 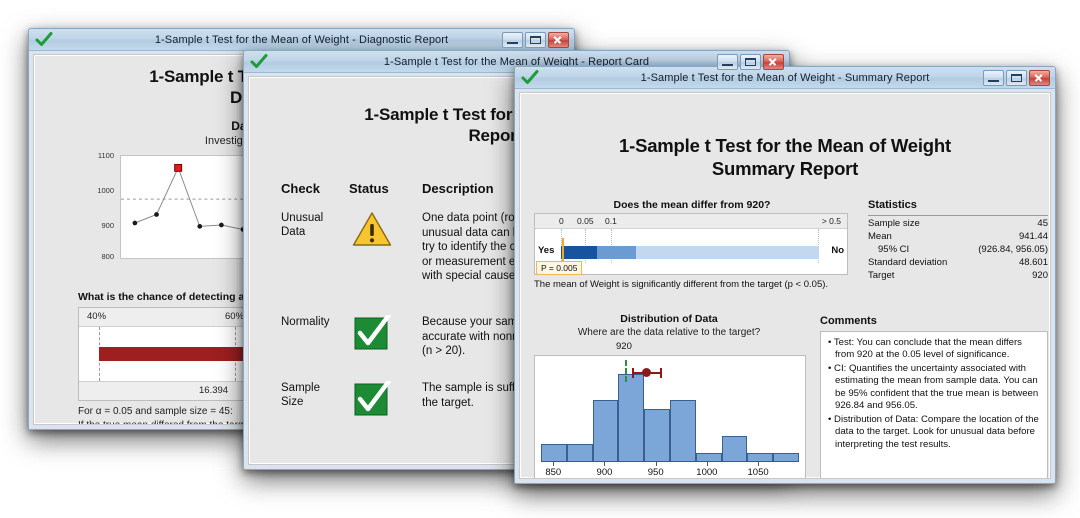 I want to click on stat-label: Standard deviation, so click(x=908, y=262).